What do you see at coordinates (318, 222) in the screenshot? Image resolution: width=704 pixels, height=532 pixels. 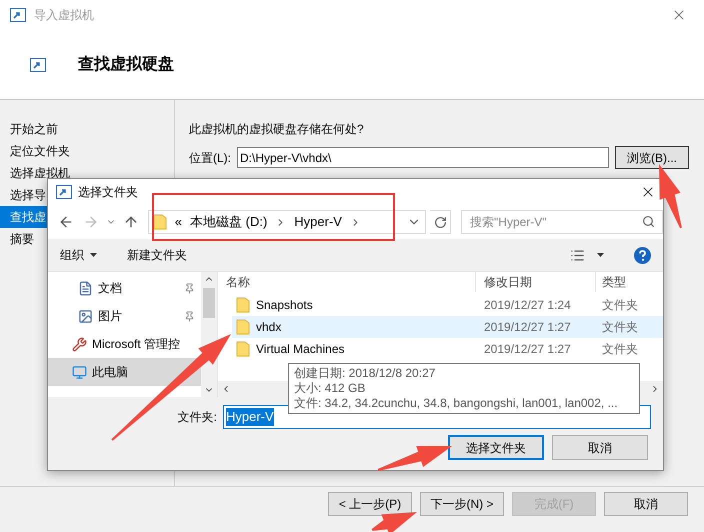 I see `breadcrumb-item: Hyper-V` at bounding box center [318, 222].